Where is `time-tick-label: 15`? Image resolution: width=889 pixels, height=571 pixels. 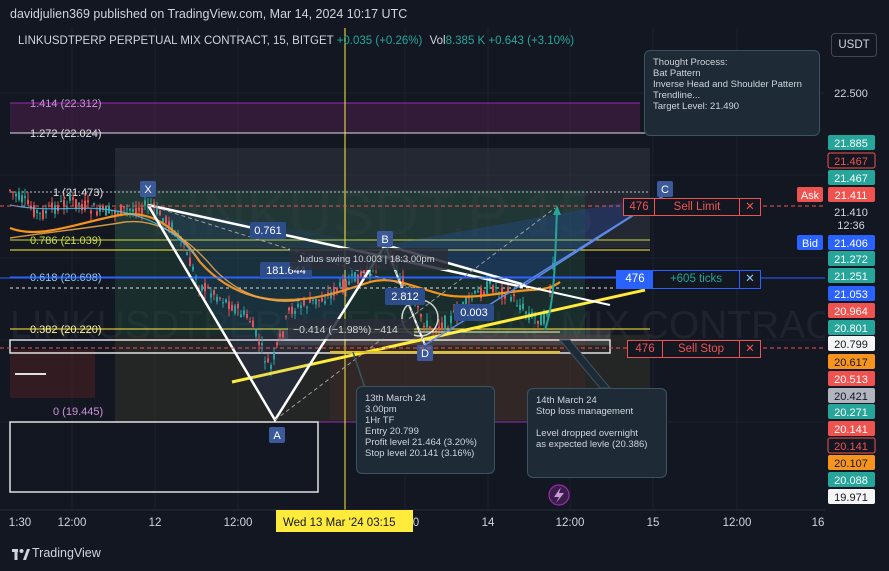 time-tick-label: 15 is located at coordinates (653, 523).